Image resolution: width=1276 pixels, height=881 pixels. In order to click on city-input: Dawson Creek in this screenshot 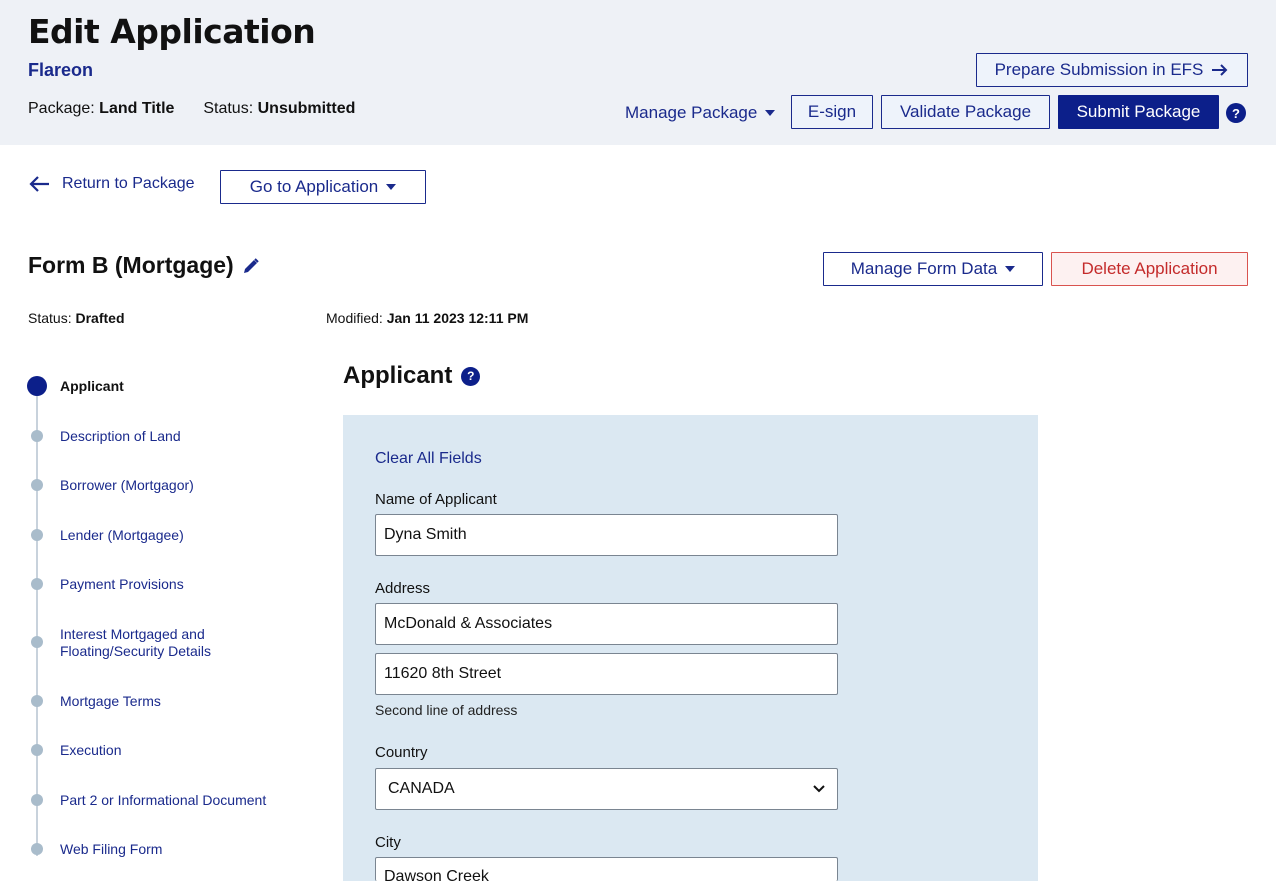, I will do `click(606, 869)`.